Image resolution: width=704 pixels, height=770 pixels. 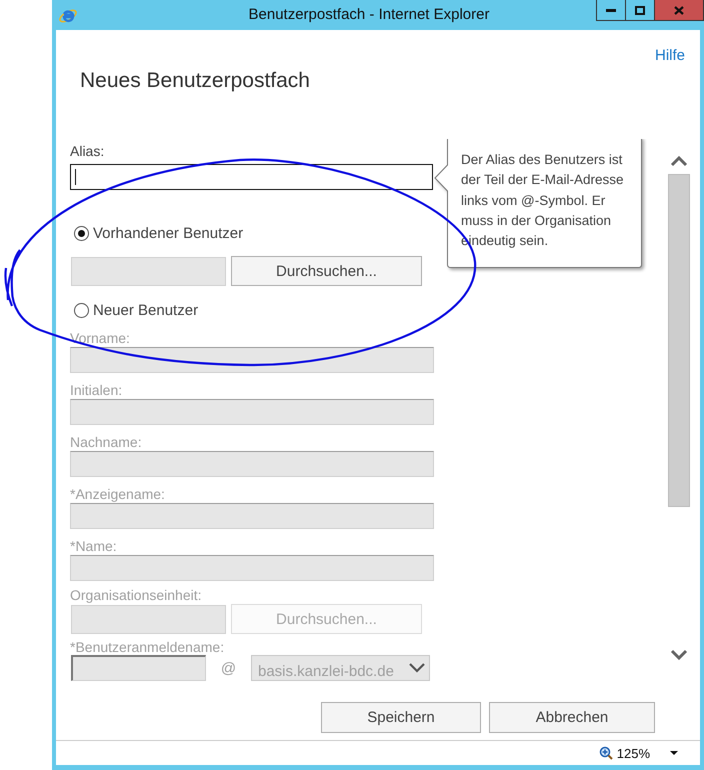 I want to click on alias-field, so click(x=251, y=177).